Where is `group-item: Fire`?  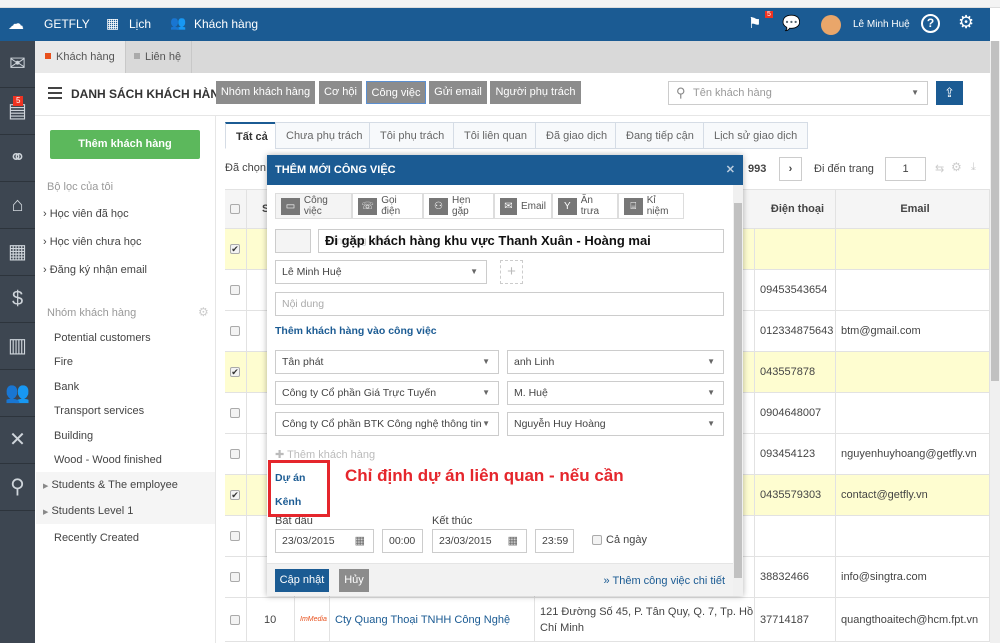
group-item: Fire is located at coordinates (63, 362).